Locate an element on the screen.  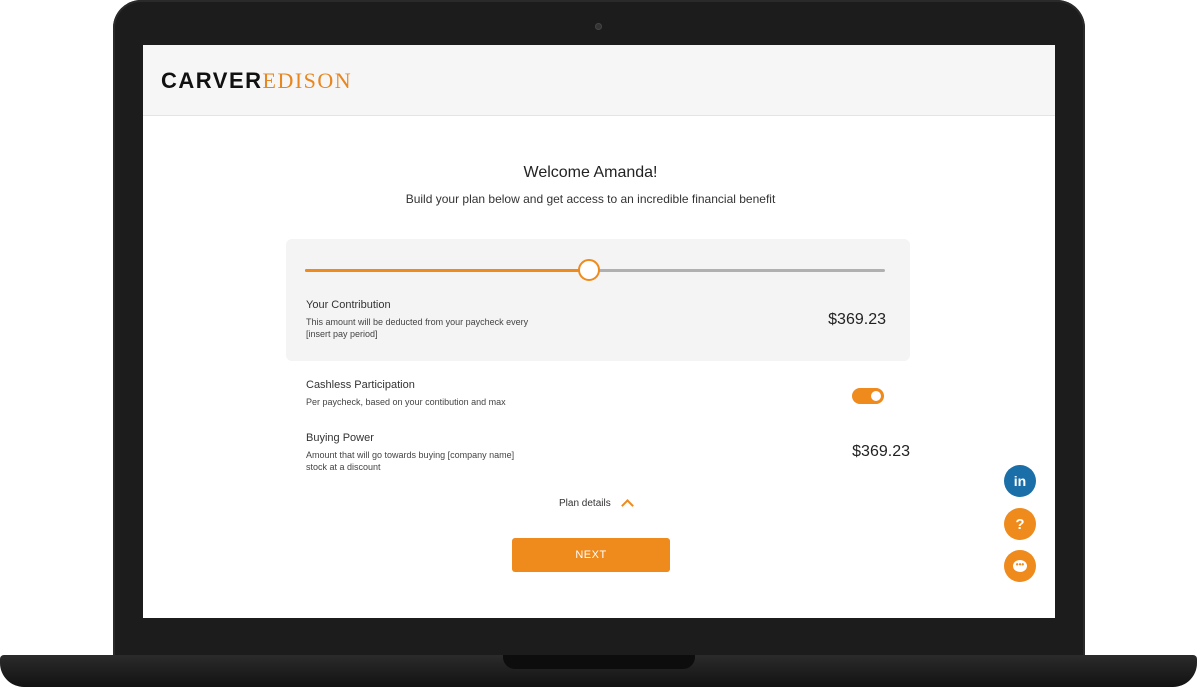
welcome-title: Welcome Amanda! is located at coordinates (590, 172).